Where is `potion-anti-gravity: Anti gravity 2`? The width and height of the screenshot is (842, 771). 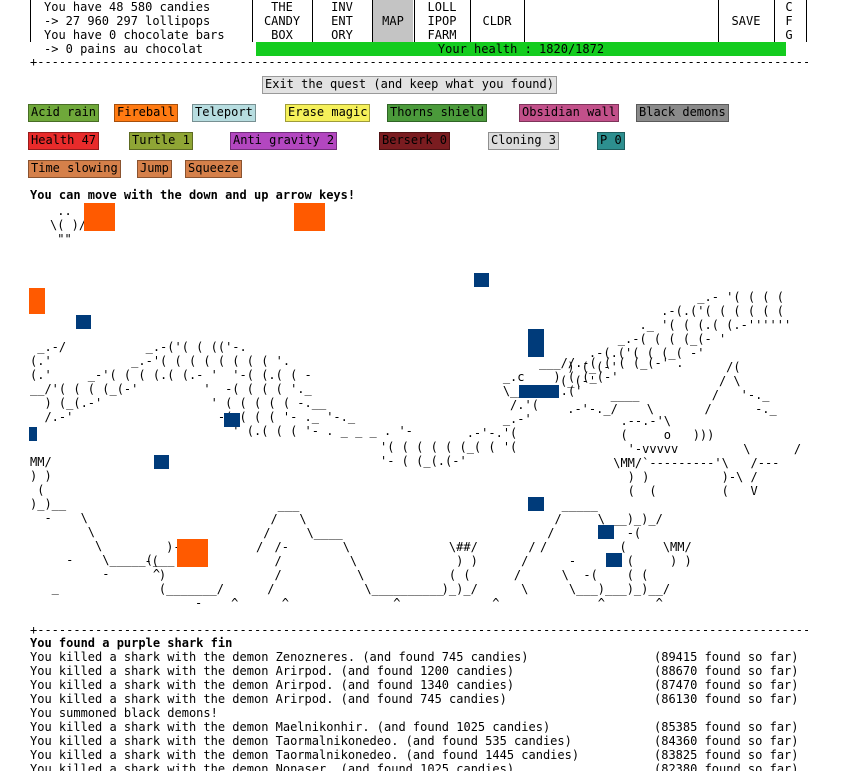
potion-anti-gravity: Anti gravity 2 is located at coordinates (284, 141).